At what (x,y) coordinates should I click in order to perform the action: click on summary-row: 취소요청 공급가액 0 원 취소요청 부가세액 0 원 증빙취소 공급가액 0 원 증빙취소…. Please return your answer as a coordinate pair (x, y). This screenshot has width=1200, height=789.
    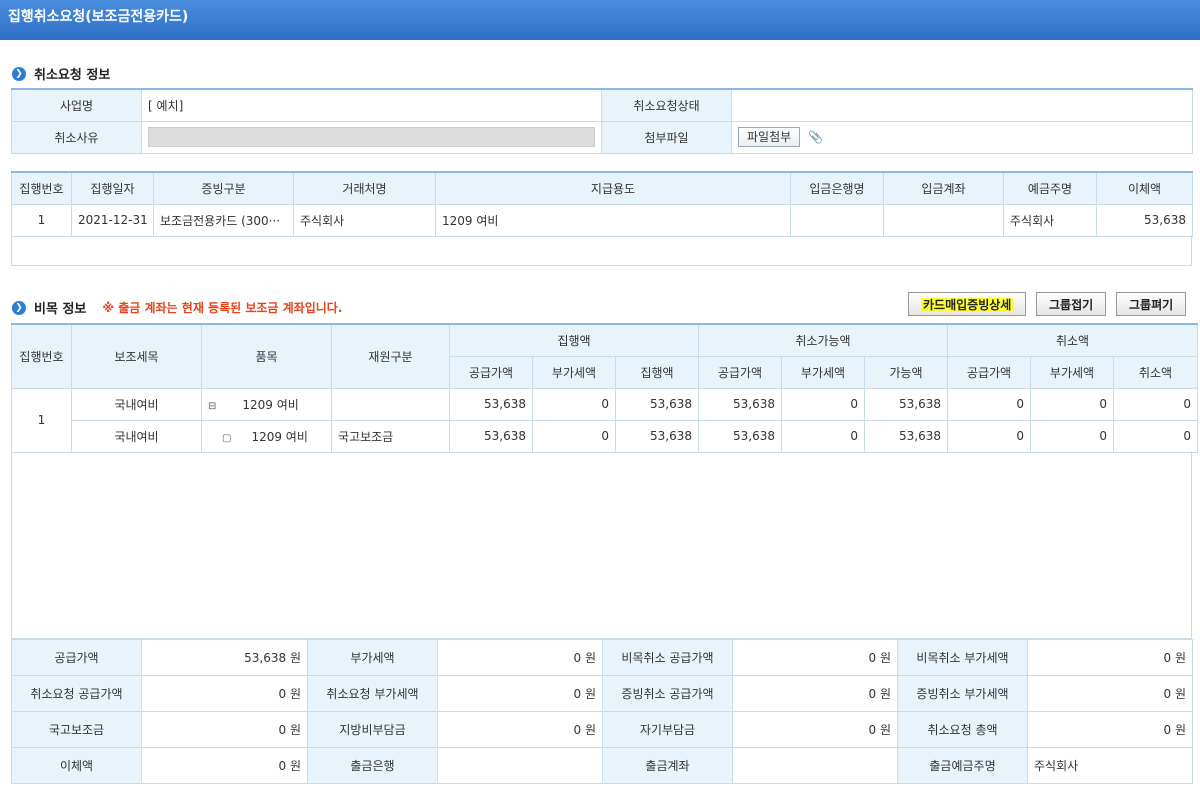
    Looking at the image, I should click on (602, 693).